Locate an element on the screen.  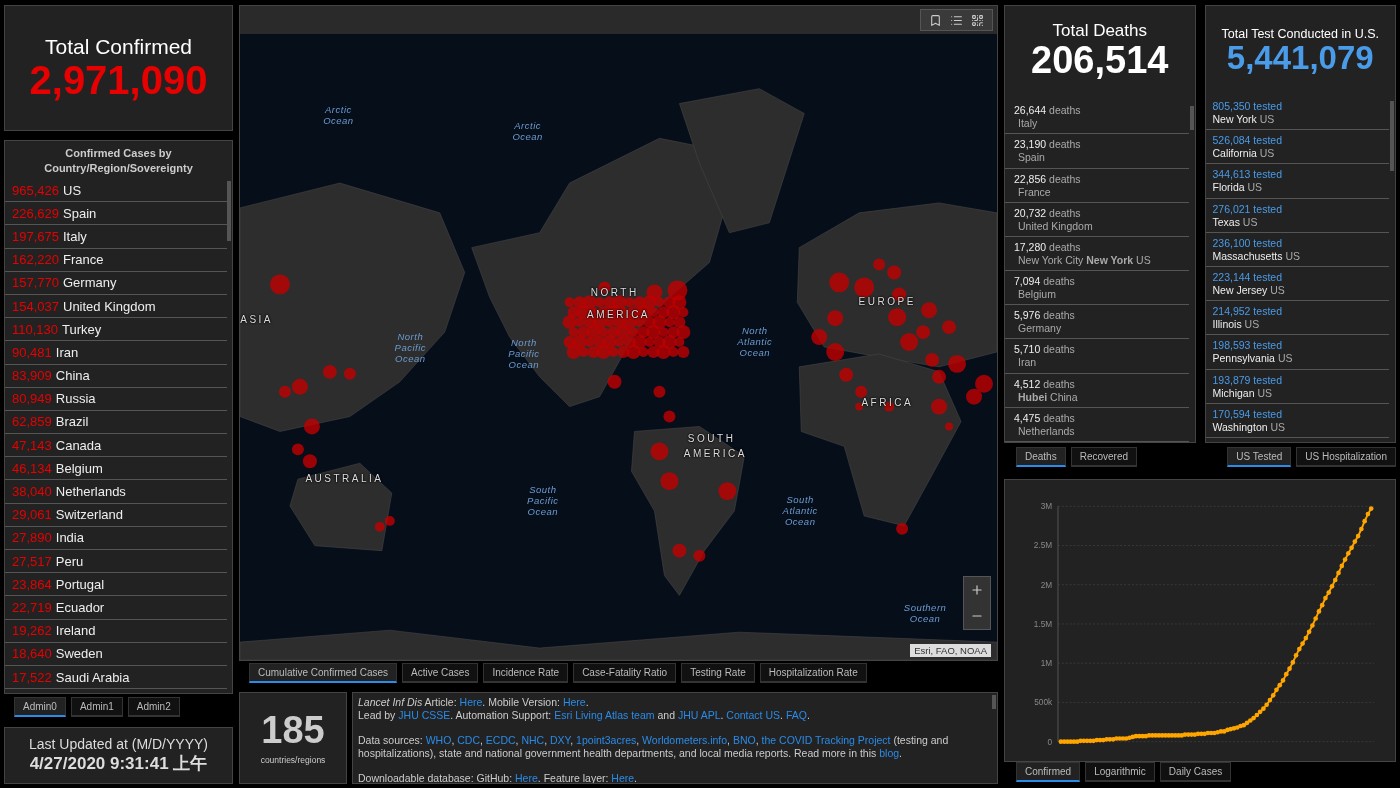
info-link: DXY is located at coordinates (560, 740).